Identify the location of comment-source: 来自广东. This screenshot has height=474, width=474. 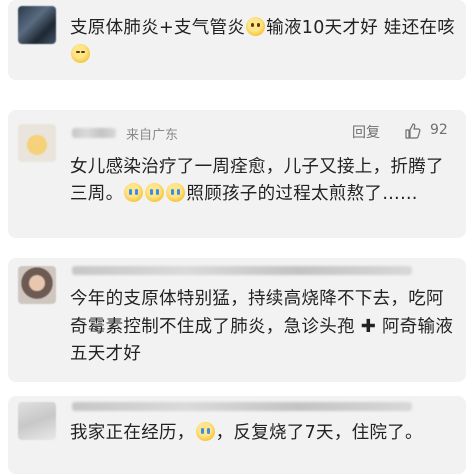
(152, 135).